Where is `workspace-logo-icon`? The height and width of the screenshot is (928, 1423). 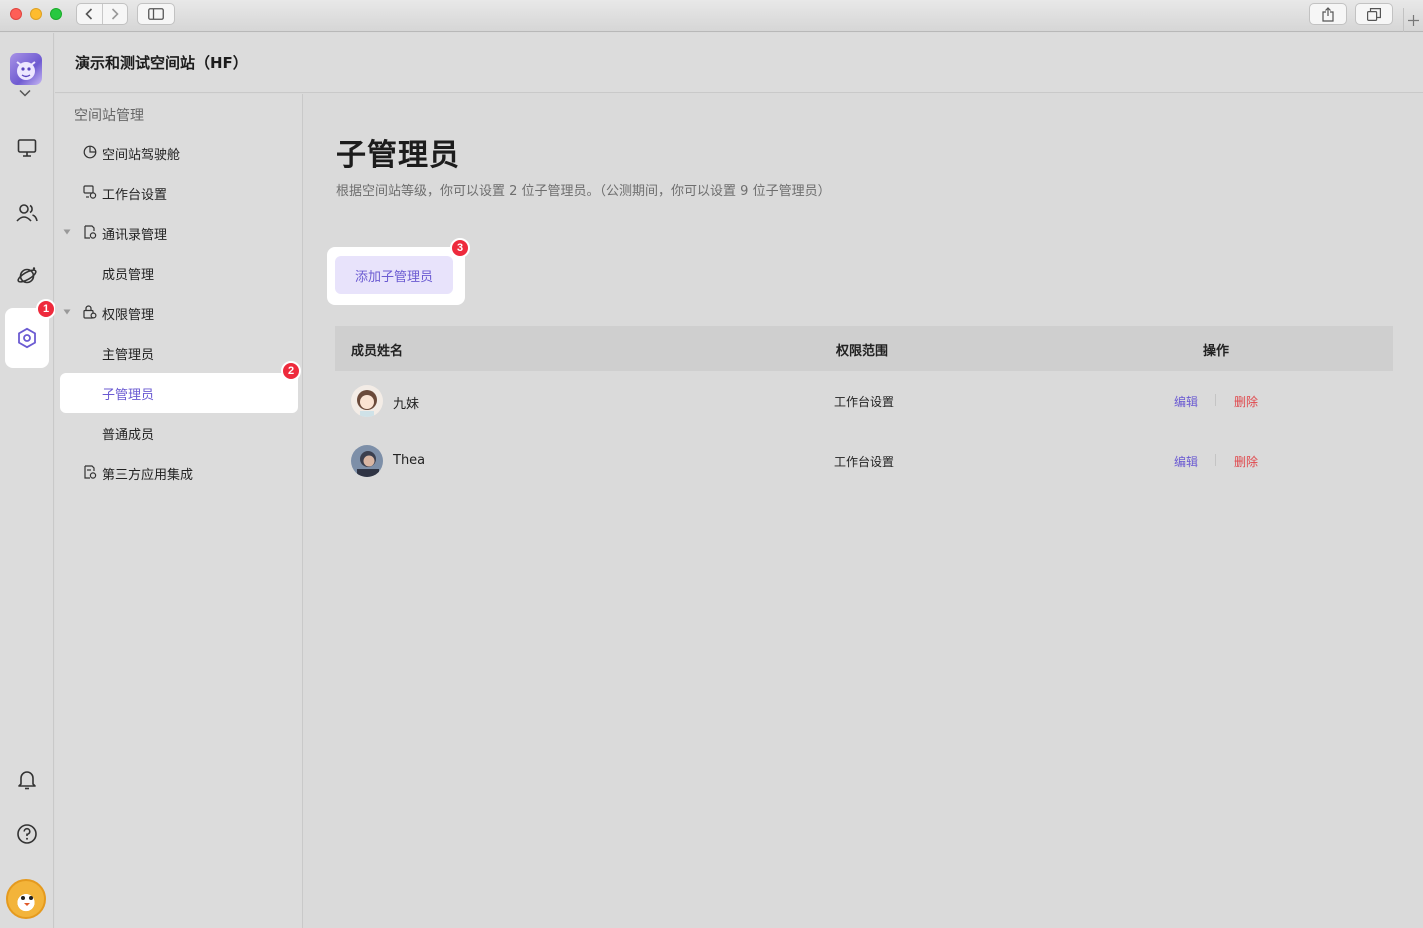 workspace-logo-icon is located at coordinates (26, 70).